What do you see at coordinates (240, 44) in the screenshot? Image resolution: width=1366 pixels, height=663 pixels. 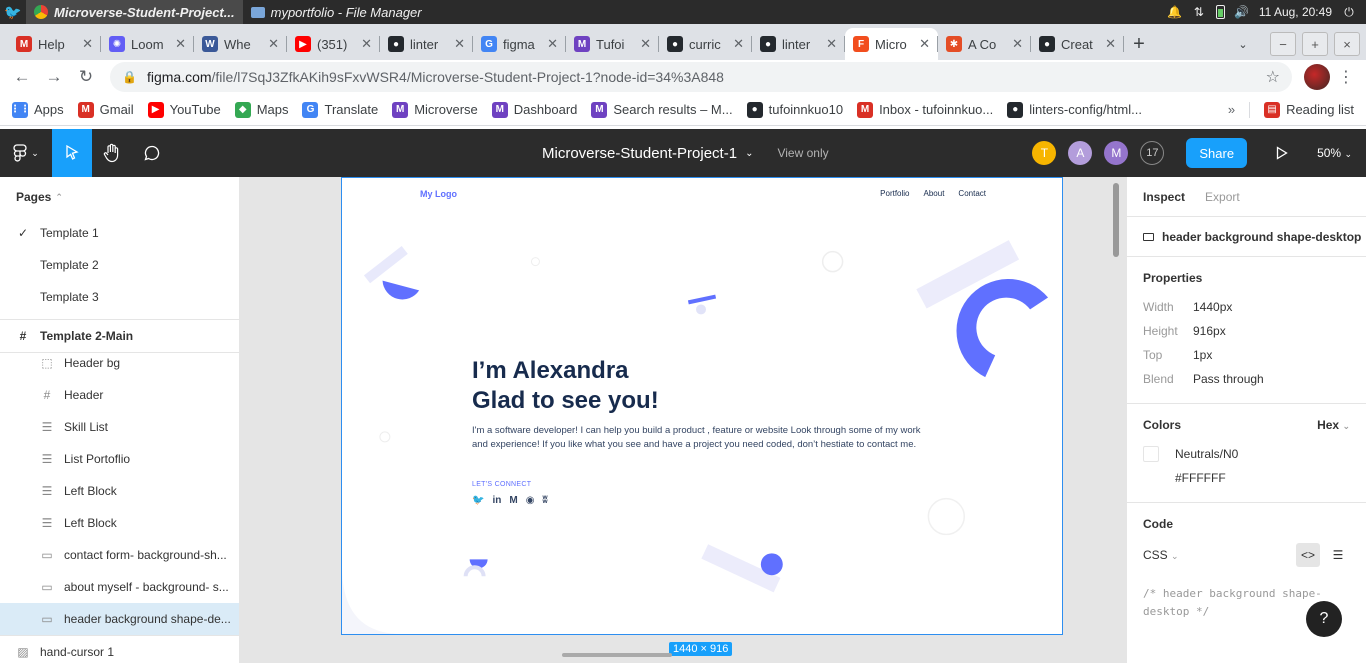 I see `browser-tab: W Whe ✕` at bounding box center [240, 44].